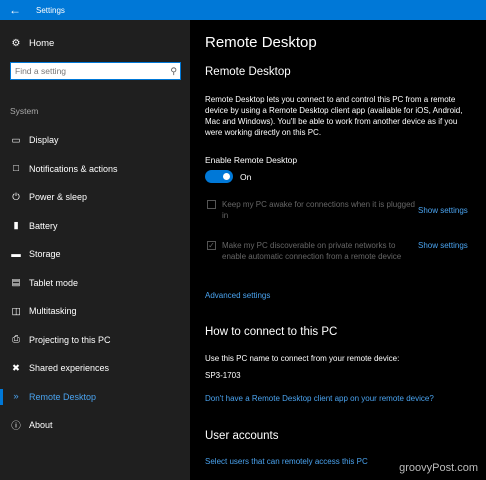 The image size is (486, 480). I want to click on sidebar-item-display: ▭ Display, so click(95, 140).